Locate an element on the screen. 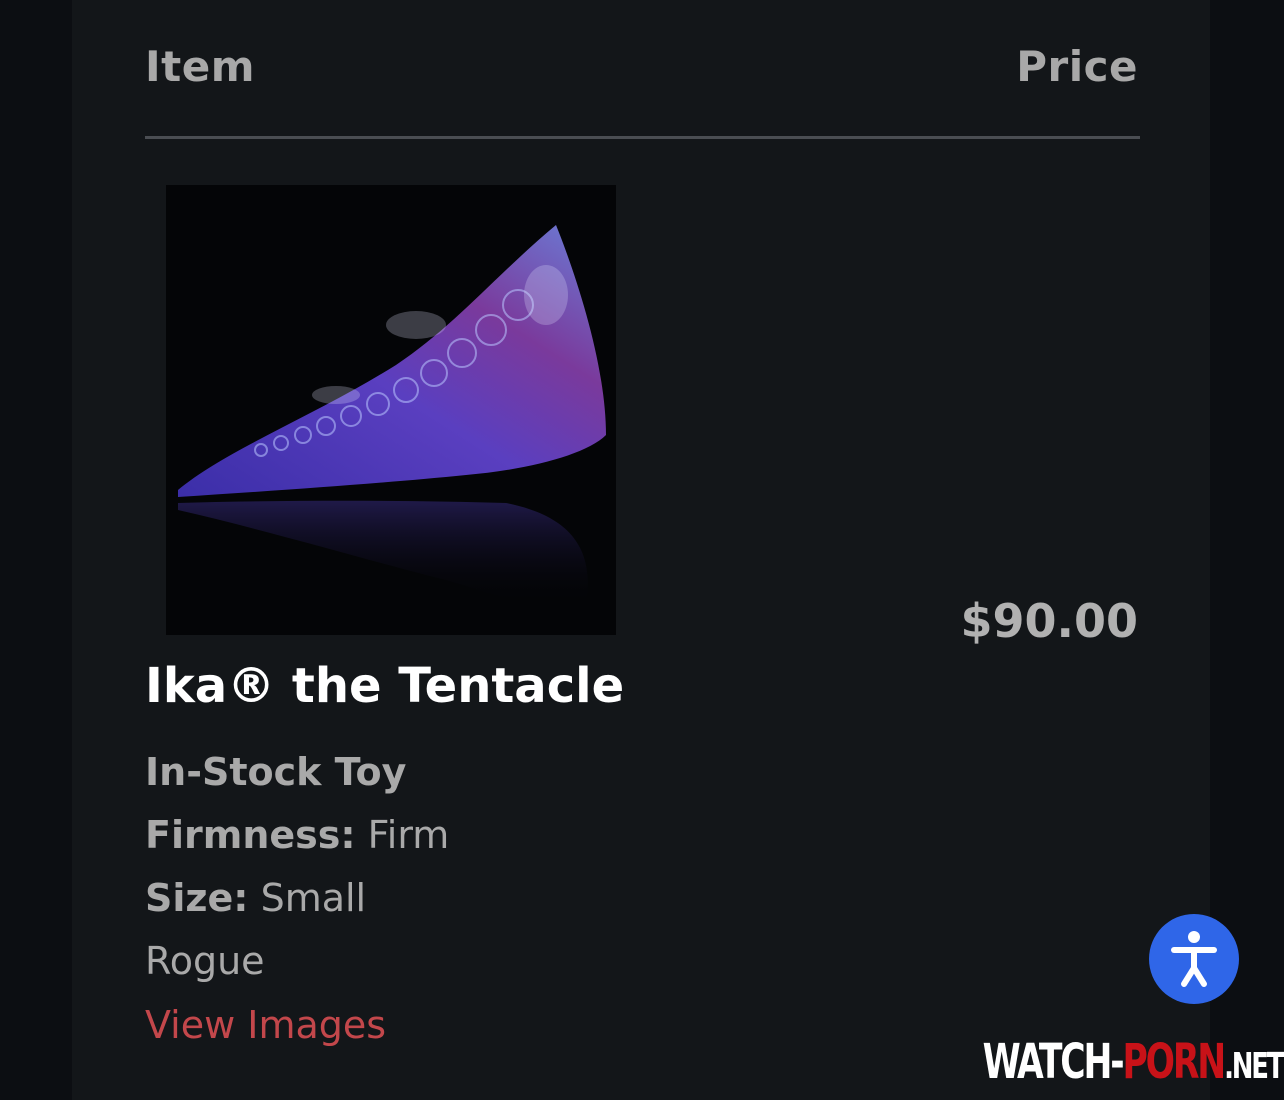 Image resolution: width=1284 pixels, height=1100 pixels. column-header-price: Price is located at coordinates (1077, 66).